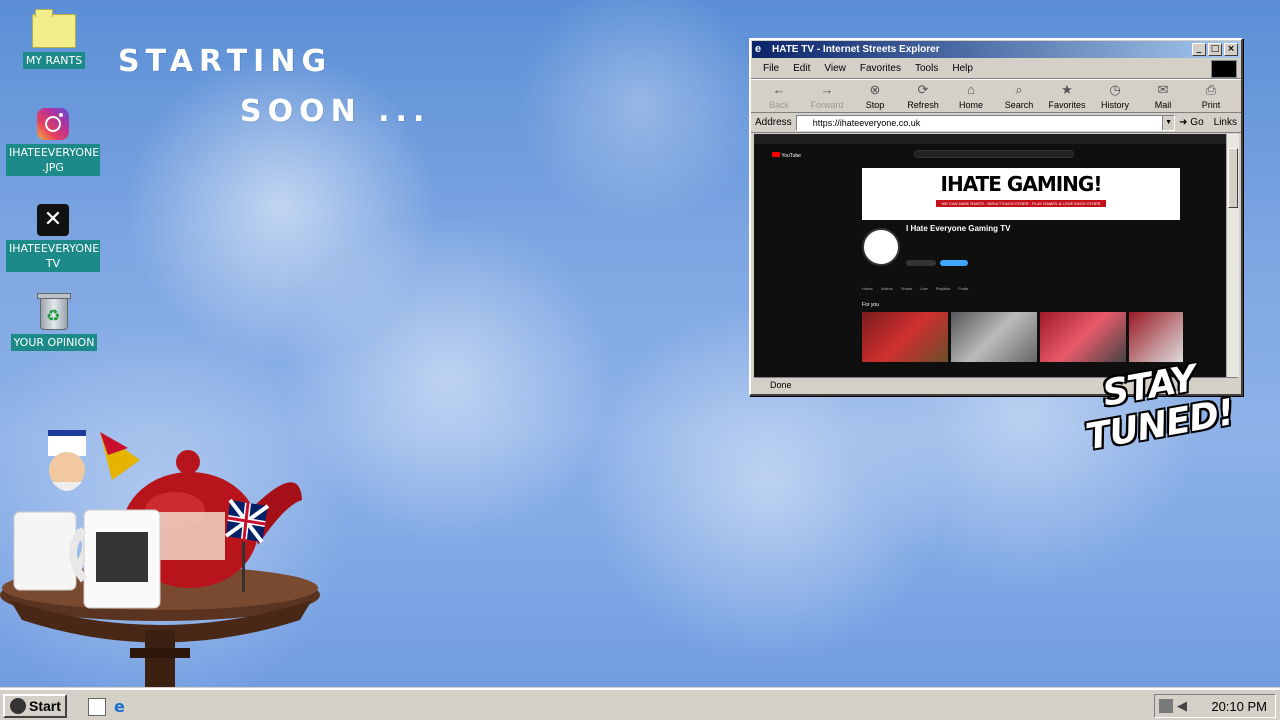 The height and width of the screenshot is (720, 1280). Describe the element at coordinates (773, 122) in the screenshot. I see `address-label: Address` at that location.